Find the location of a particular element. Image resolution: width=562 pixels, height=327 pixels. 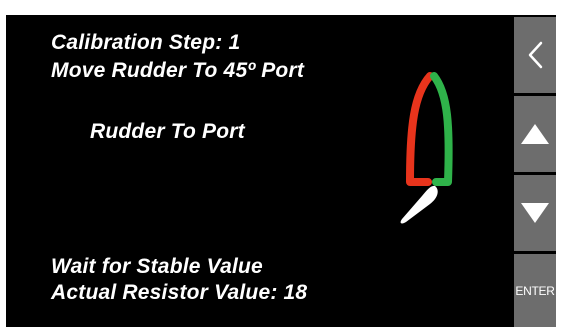

up-button is located at coordinates (535, 134).